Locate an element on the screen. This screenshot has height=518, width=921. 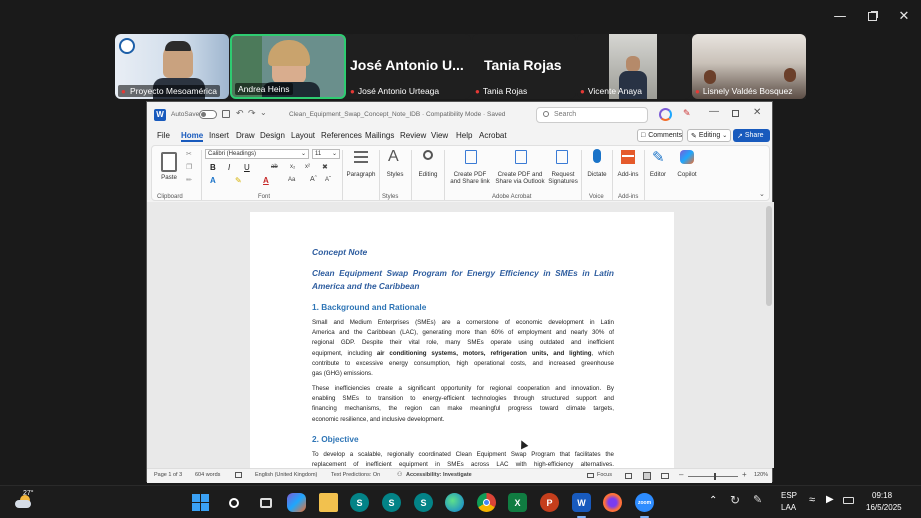
microphone-icon is located at coordinates (597, 156).